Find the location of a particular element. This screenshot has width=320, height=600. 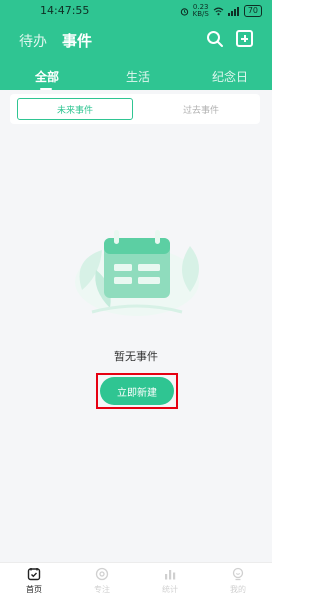

status-icons: 0.23 KB/S 70 is located at coordinates (221, 11).